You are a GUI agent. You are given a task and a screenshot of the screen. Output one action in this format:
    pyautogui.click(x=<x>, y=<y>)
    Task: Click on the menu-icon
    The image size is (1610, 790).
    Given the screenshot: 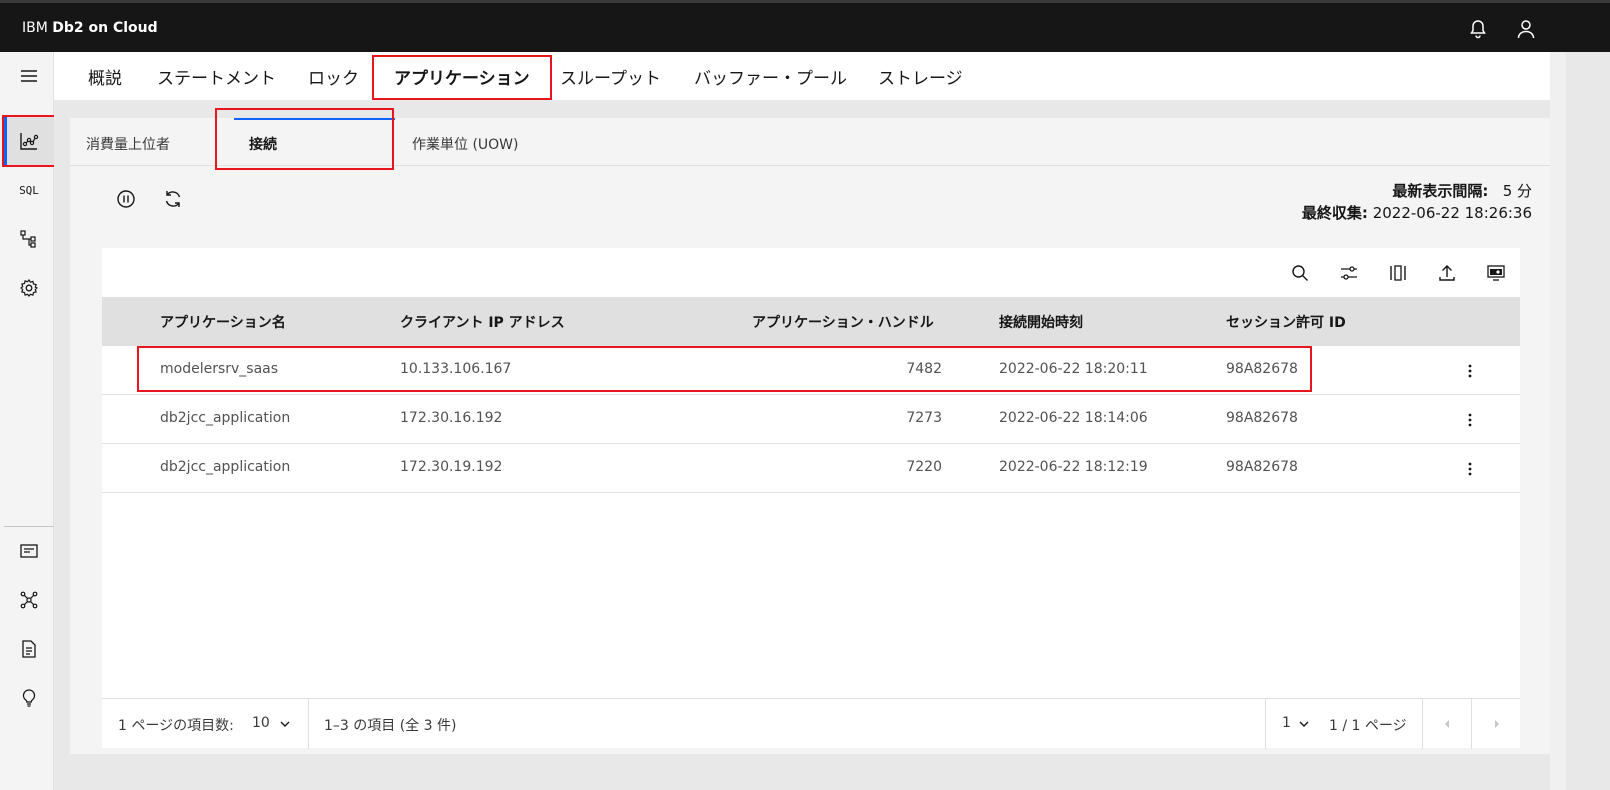 What is the action you would take?
    pyautogui.click(x=29, y=76)
    